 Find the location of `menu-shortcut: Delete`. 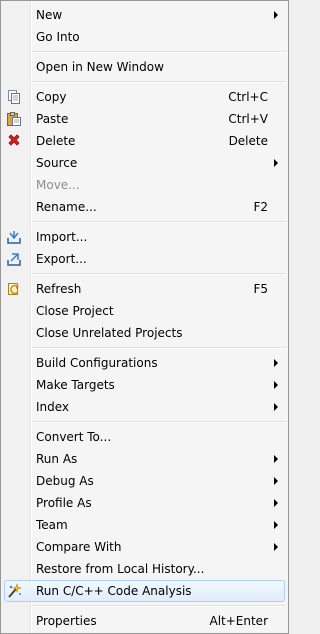

menu-shortcut: Delete is located at coordinates (248, 141).